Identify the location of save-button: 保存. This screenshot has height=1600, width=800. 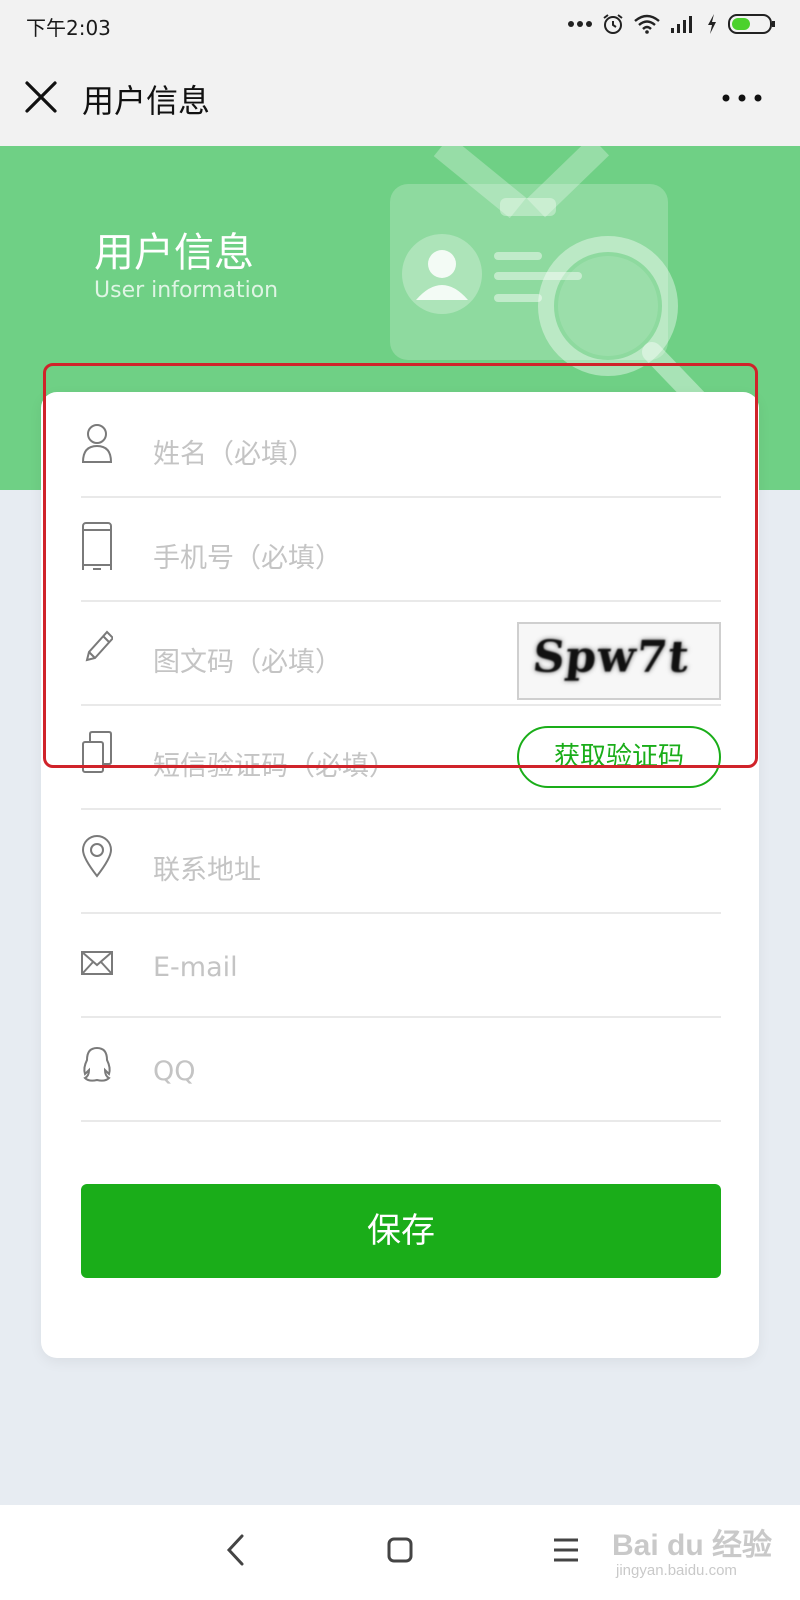
(401, 1231).